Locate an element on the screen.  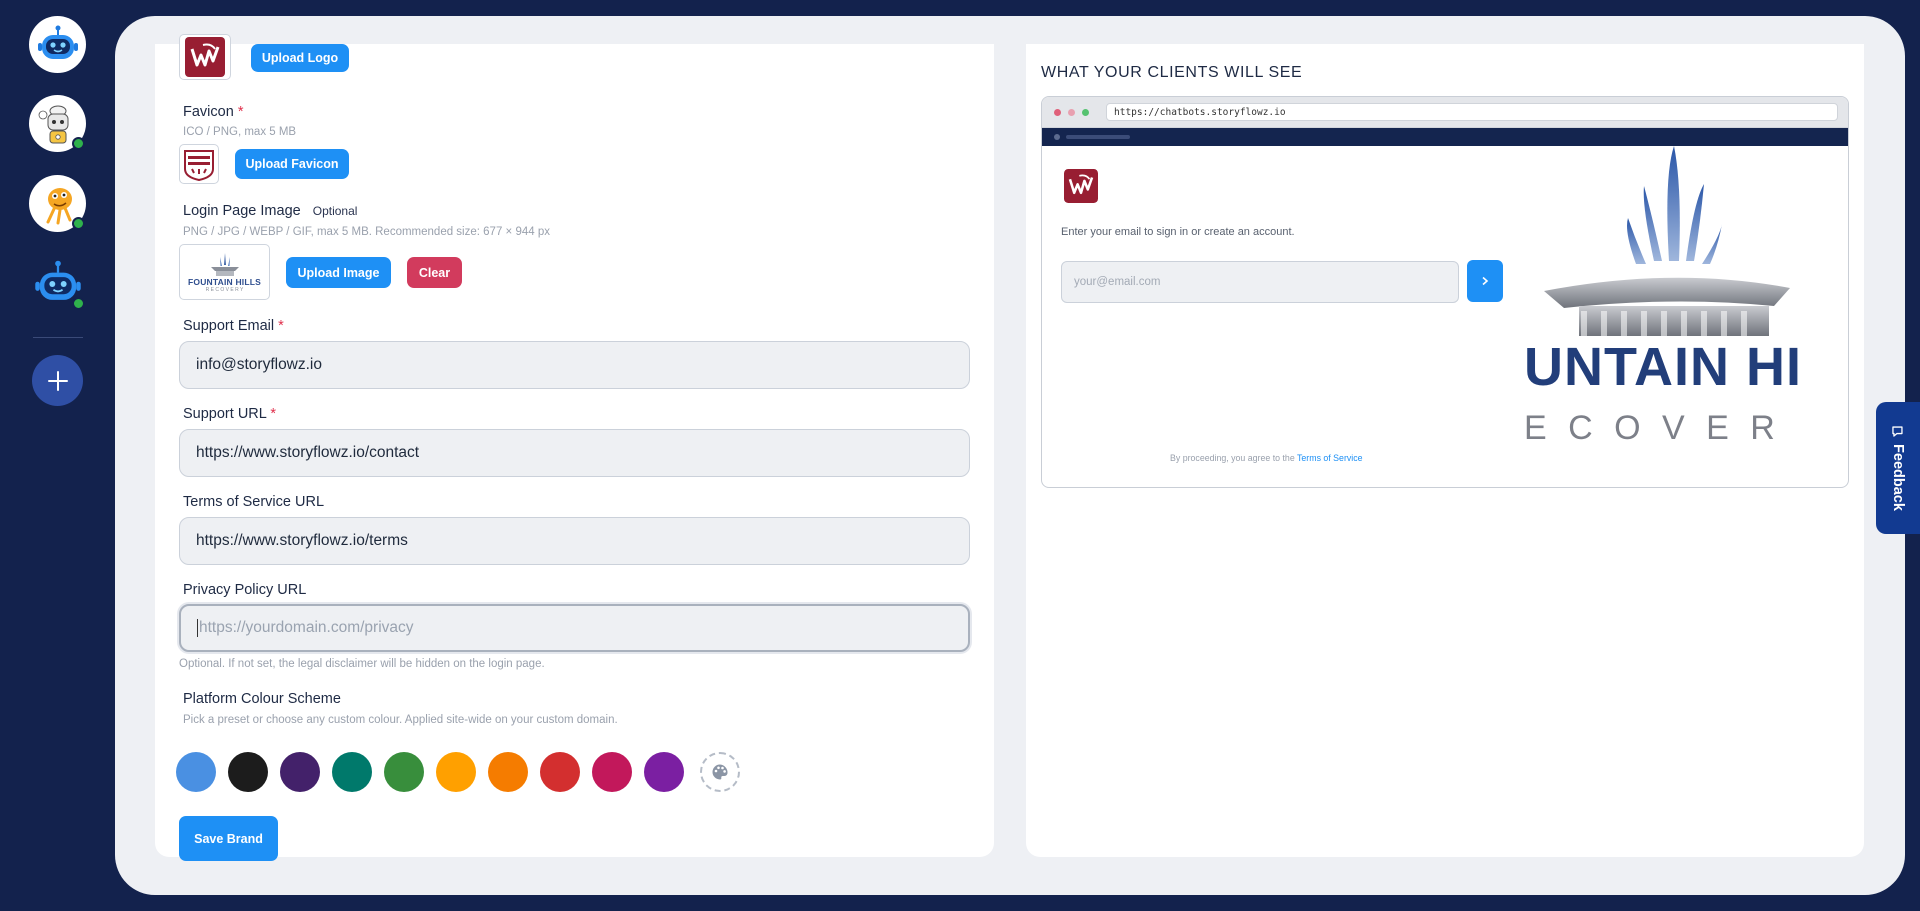
logo-thumbnail is located at coordinates (205, 57).